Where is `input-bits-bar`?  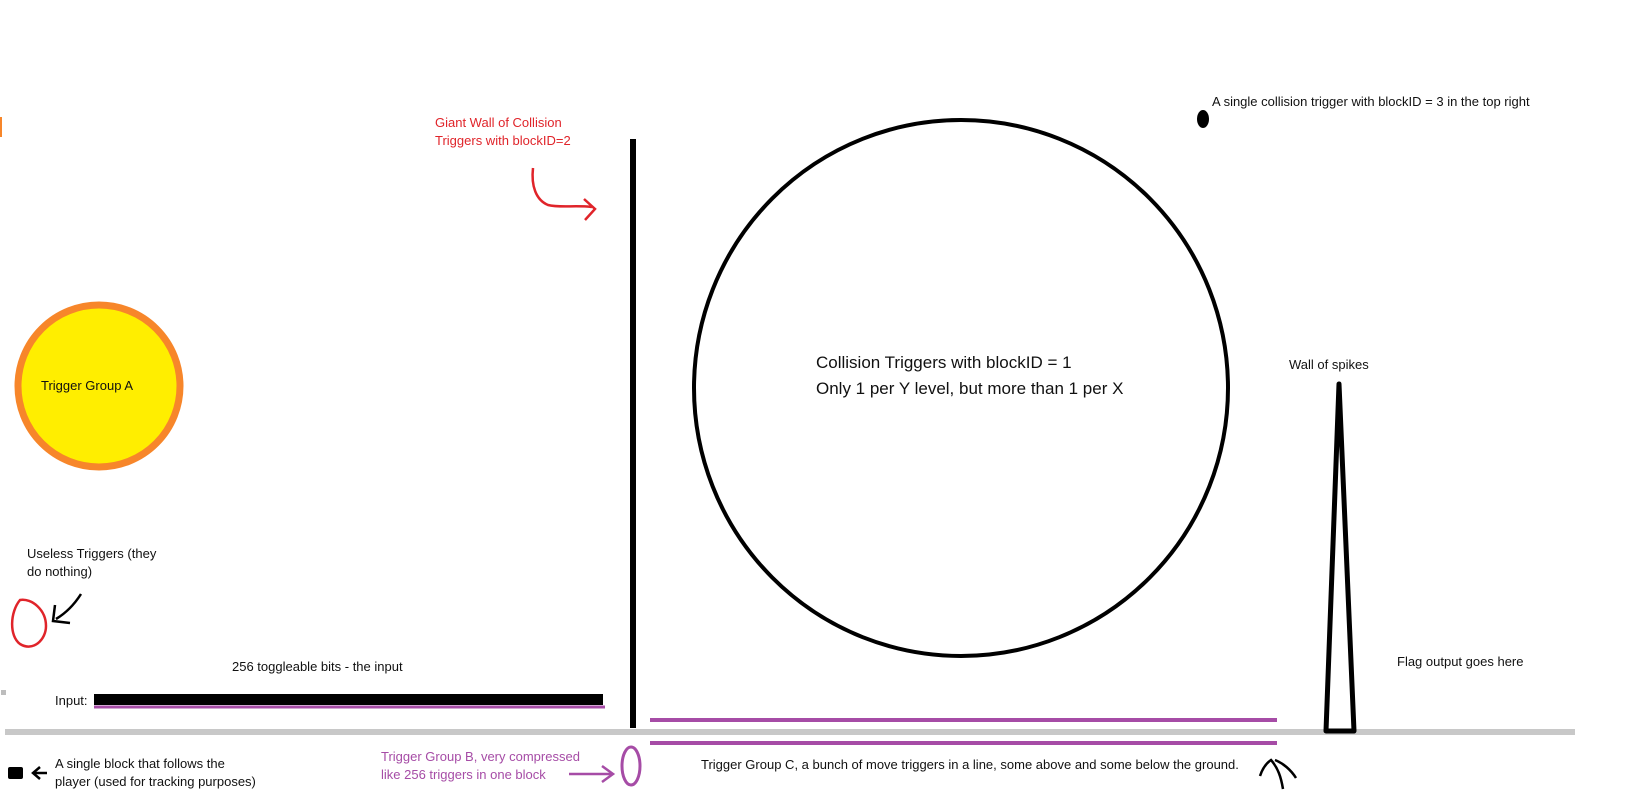
input-bits-bar is located at coordinates (348, 699).